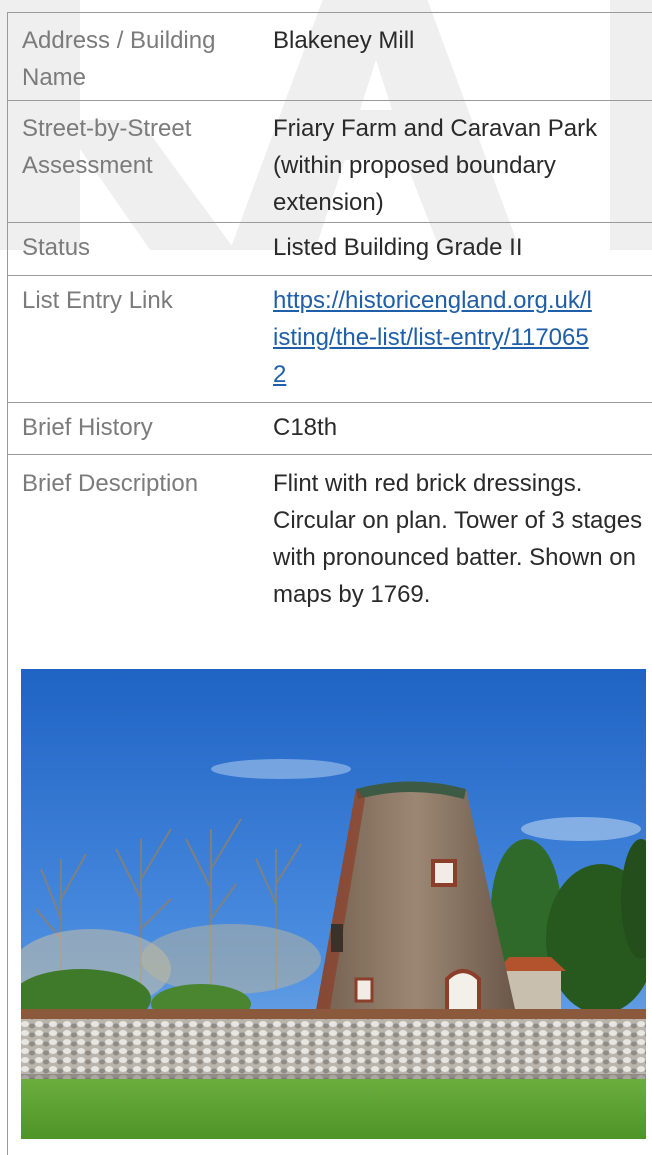 The image size is (652, 1155). What do you see at coordinates (305, 427) in the screenshot?
I see `value-brief-history: C18th` at bounding box center [305, 427].